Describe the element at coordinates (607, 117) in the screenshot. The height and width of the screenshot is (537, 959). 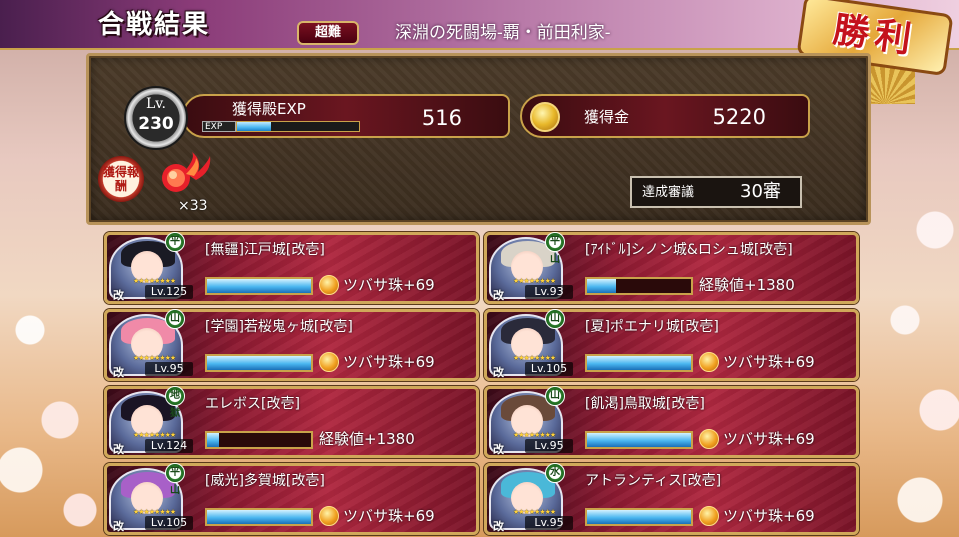
I see `gold-label: 獲得金` at that location.